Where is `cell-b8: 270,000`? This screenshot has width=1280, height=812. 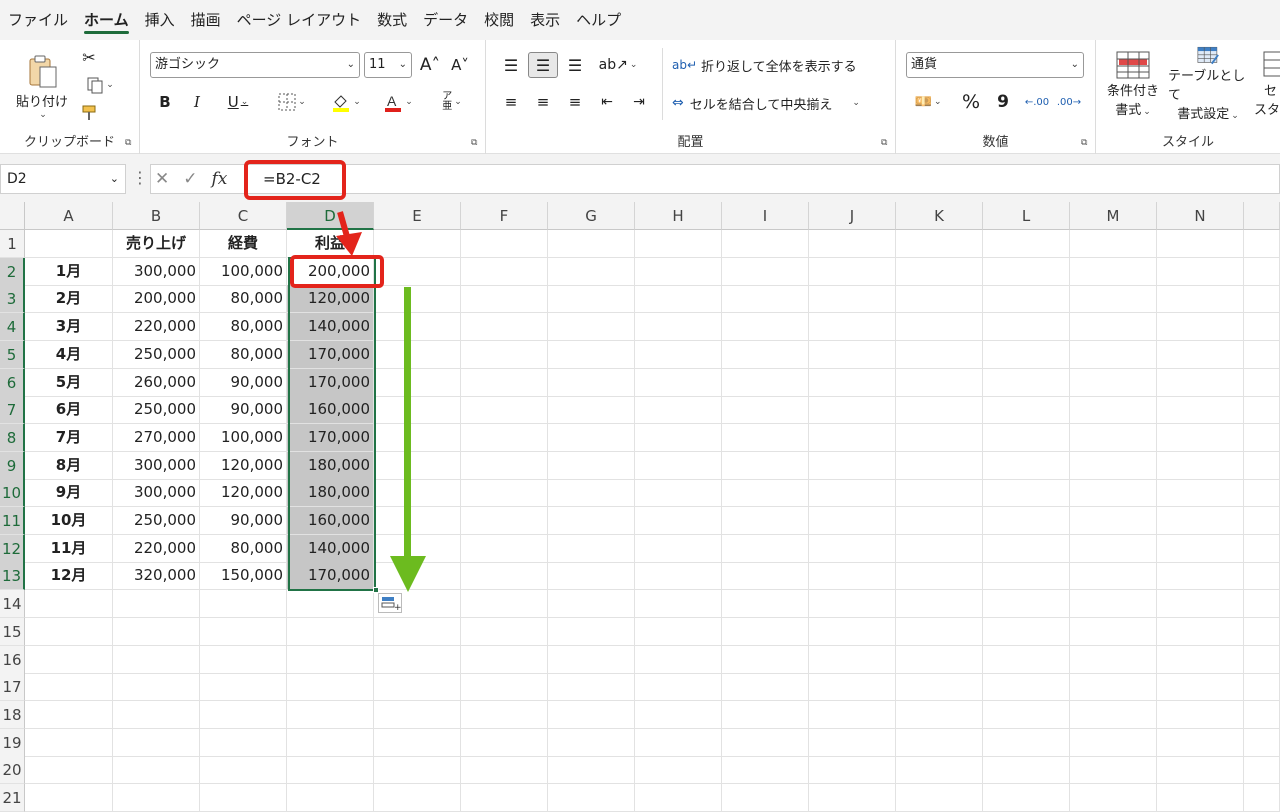 cell-b8: 270,000 is located at coordinates (156, 437).